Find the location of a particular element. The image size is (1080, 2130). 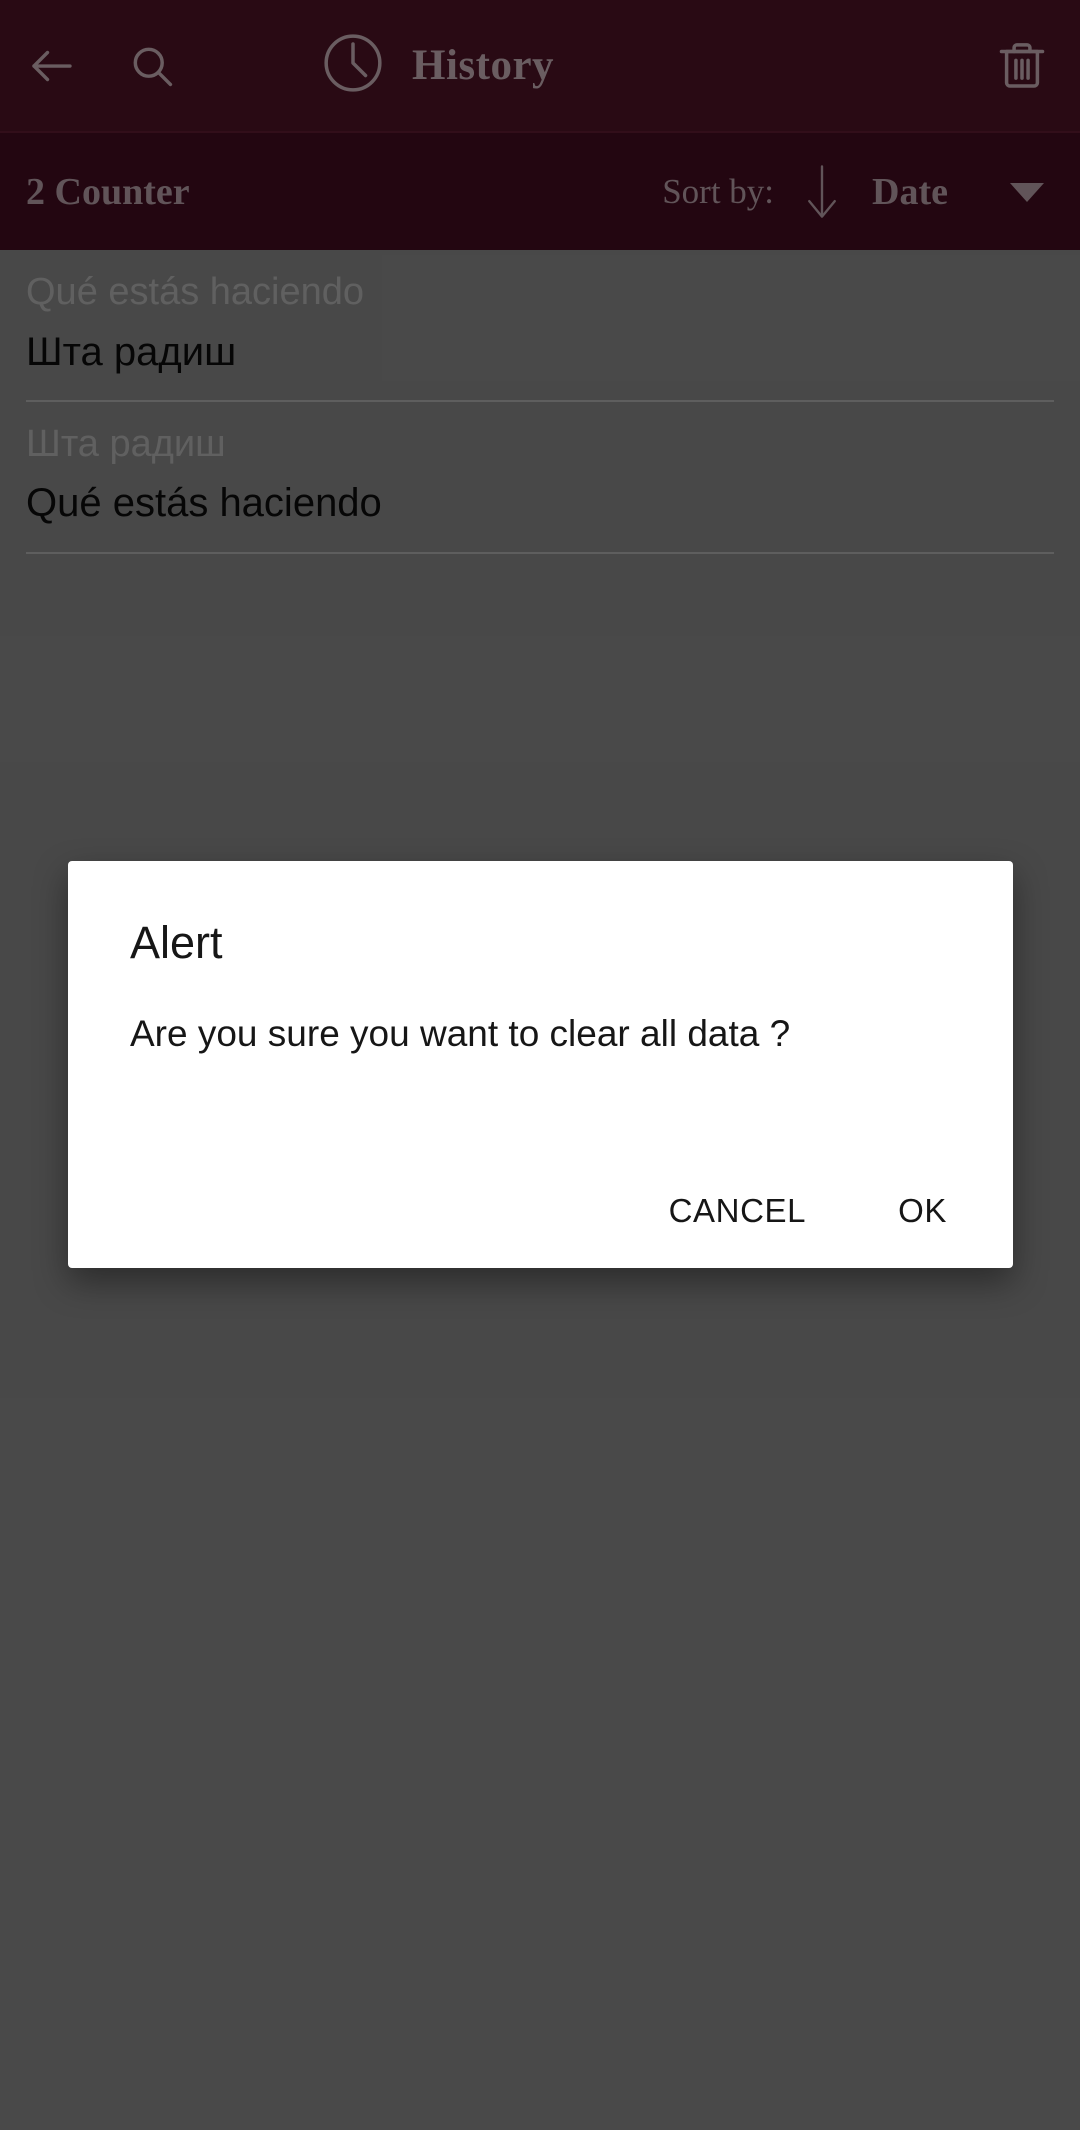

dialog-action-bar: CANCEL OK is located at coordinates (819, 1211).